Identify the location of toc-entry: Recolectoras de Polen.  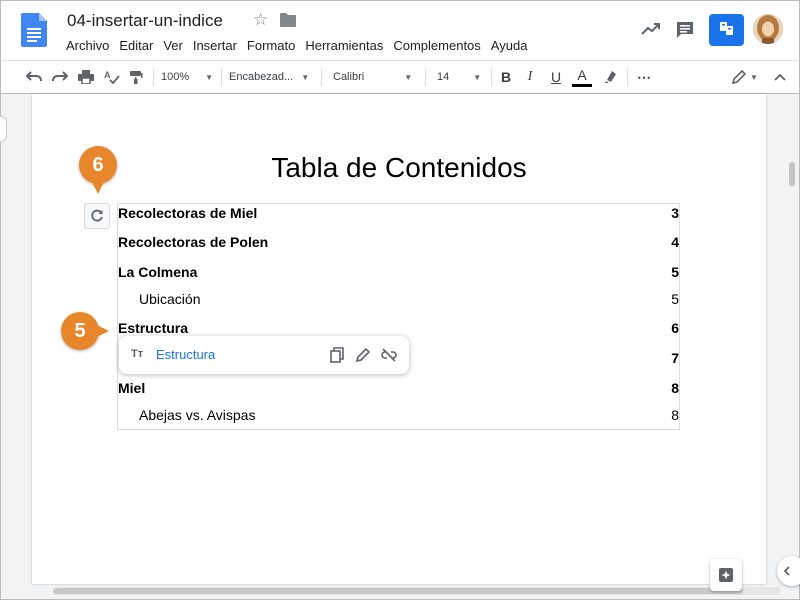
(193, 242).